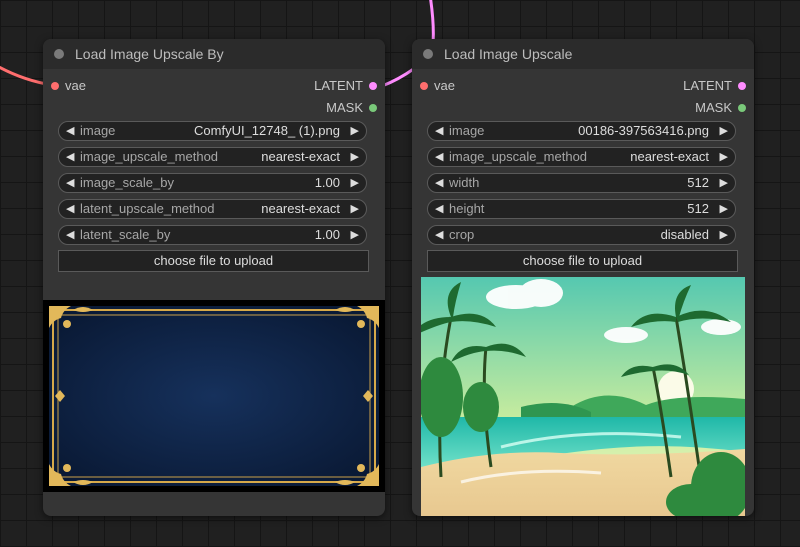  I want to click on widget-value: 00186-397563416.png, so click(643, 131).